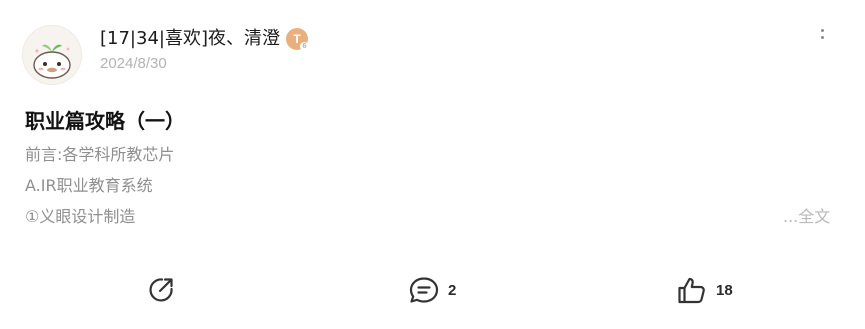 This screenshot has height=329, width=865. What do you see at coordinates (133, 63) in the screenshot?
I see `post-date: 2024/8/30` at bounding box center [133, 63].